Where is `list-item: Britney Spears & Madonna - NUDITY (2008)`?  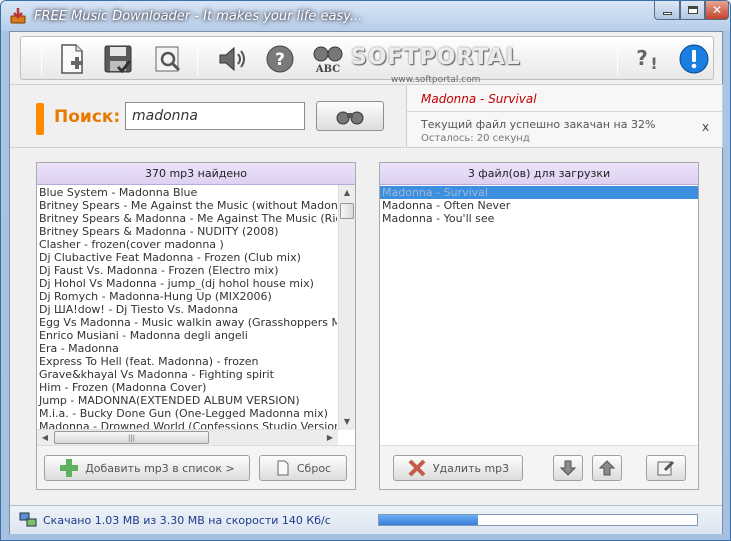
list-item: Britney Spears & Madonna - NUDITY (2008) is located at coordinates (187, 231).